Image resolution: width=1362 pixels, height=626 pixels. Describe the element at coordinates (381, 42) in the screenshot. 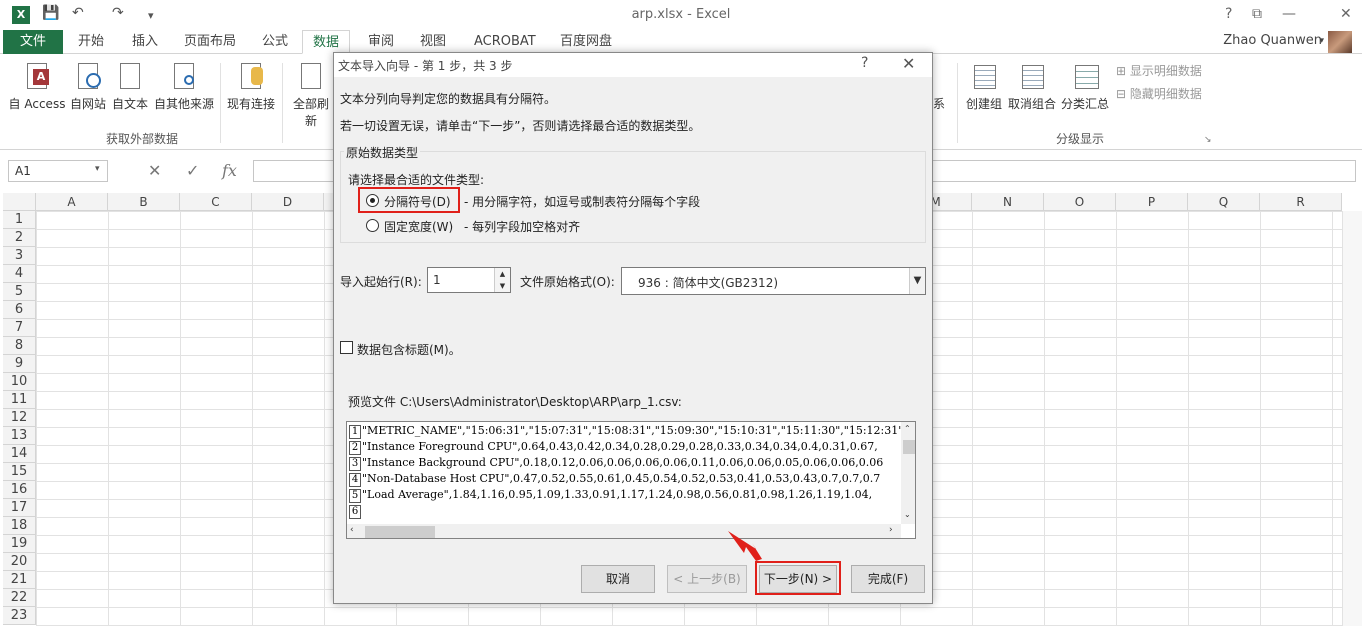

I see `tab-review: 审阅` at that location.